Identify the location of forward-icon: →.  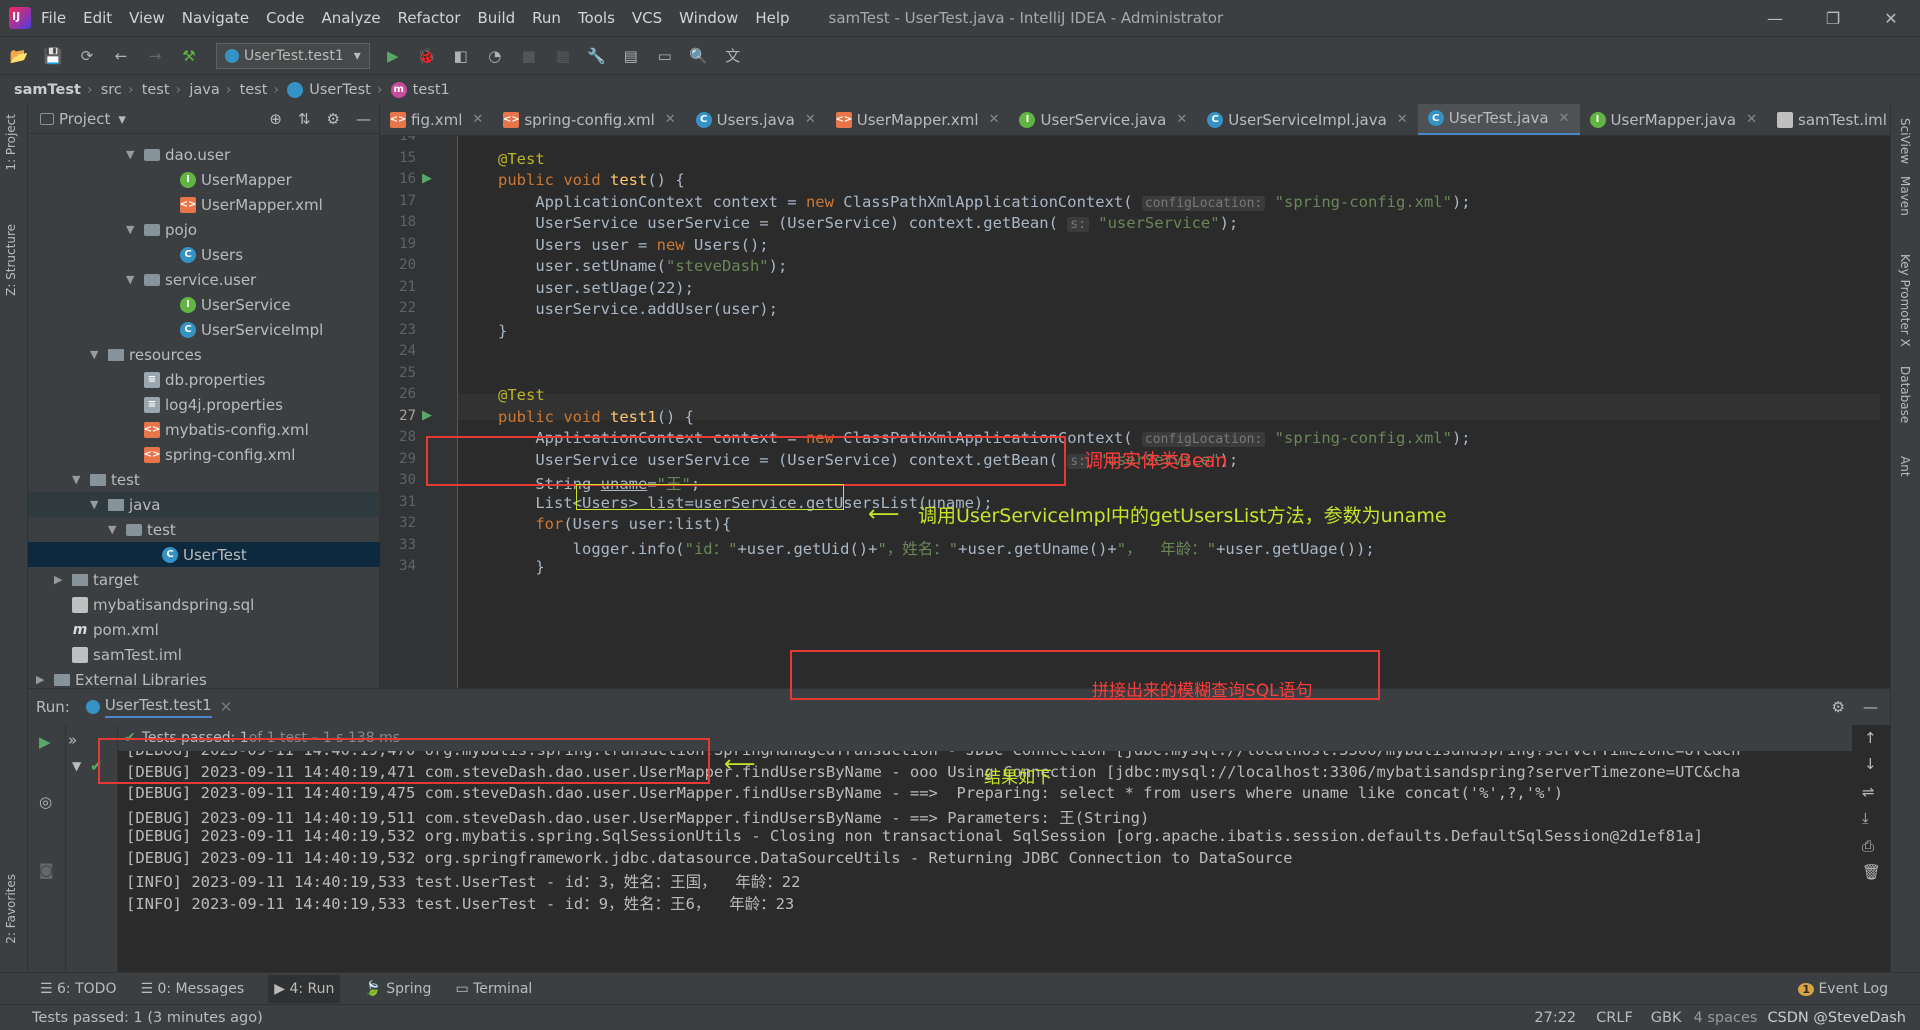
(155, 56).